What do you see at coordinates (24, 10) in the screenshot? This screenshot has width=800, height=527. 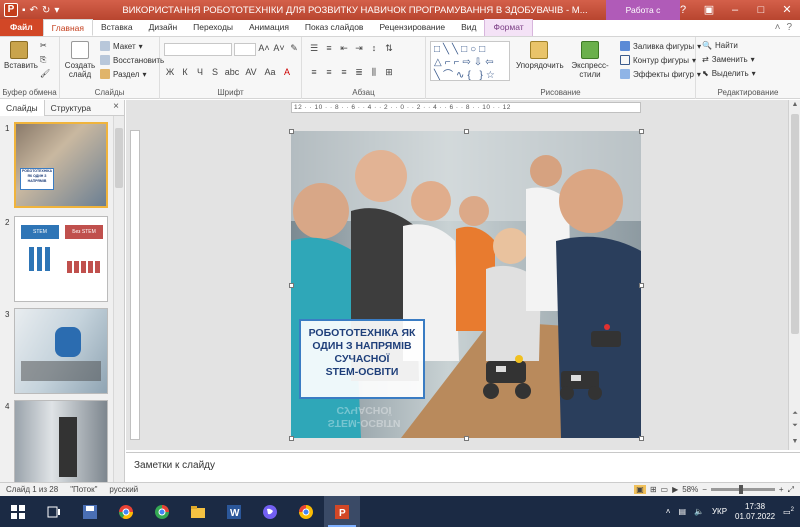 I see `save-icon: ▪` at bounding box center [24, 10].